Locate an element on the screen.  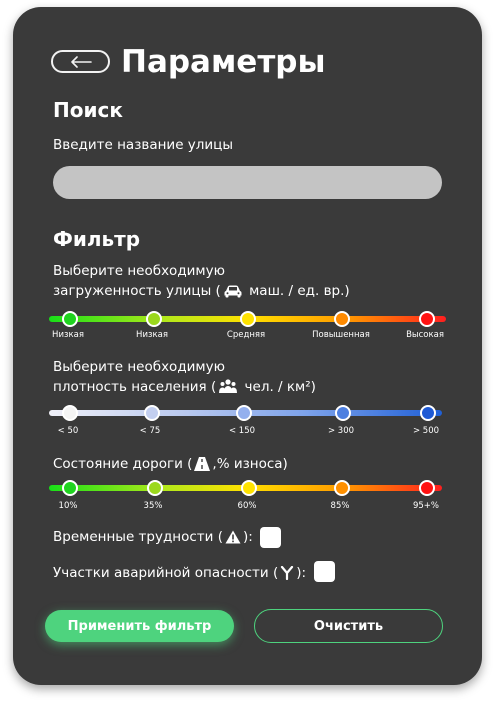
density-tick-2: < 75 is located at coordinates (150, 431).